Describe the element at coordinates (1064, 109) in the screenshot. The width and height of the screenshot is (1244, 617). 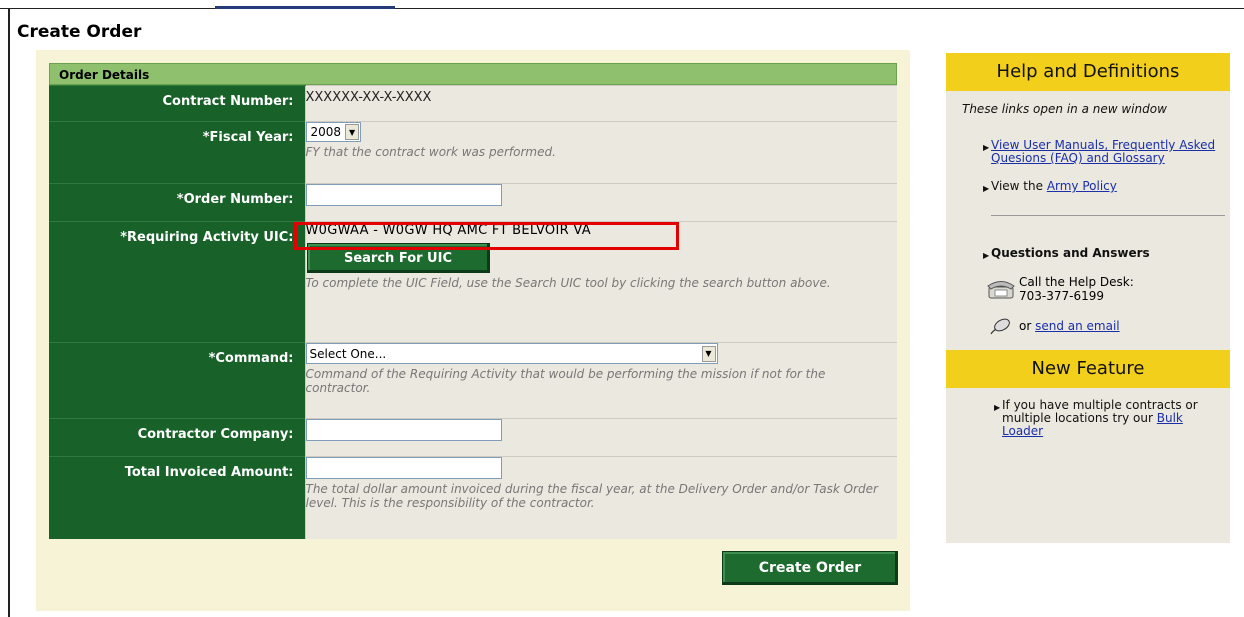
I see `new-window-note: These links open in a new window` at that location.